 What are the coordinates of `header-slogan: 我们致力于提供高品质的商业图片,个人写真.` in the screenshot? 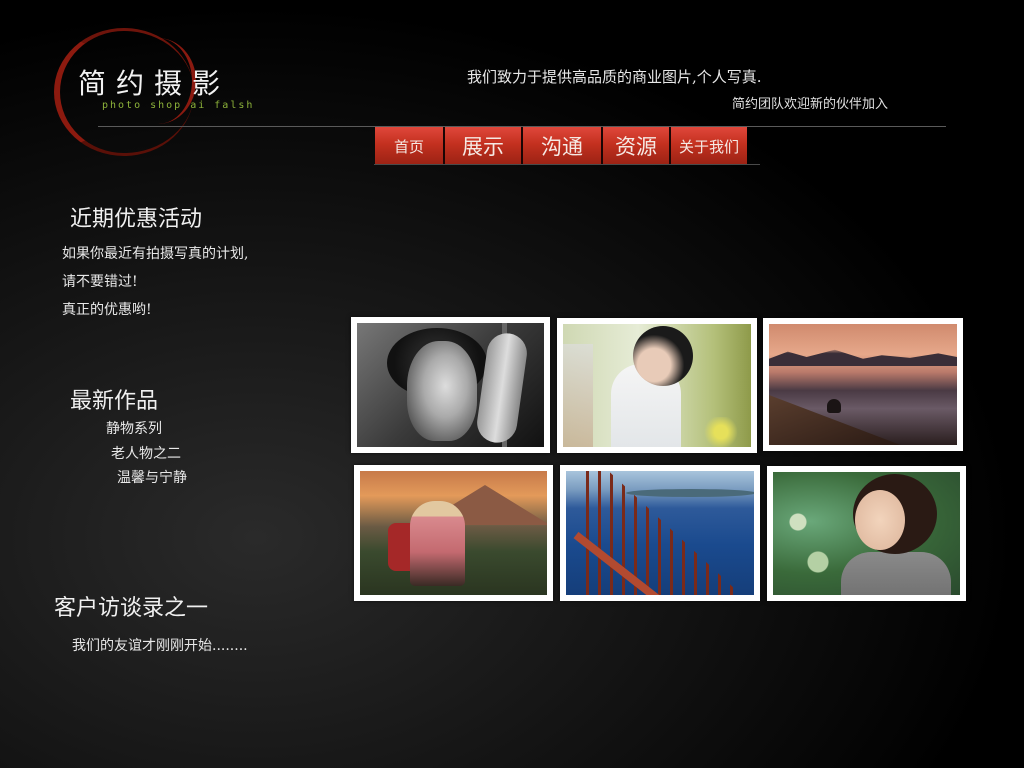 It's located at (614, 77).